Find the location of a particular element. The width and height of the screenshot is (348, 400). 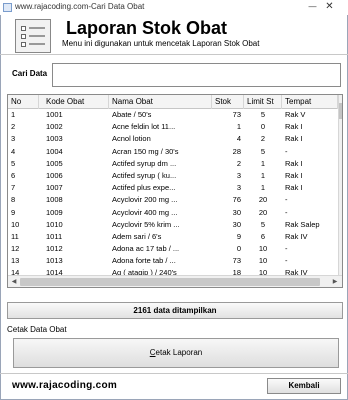

table-cell: 11 is located at coordinates (15, 236).